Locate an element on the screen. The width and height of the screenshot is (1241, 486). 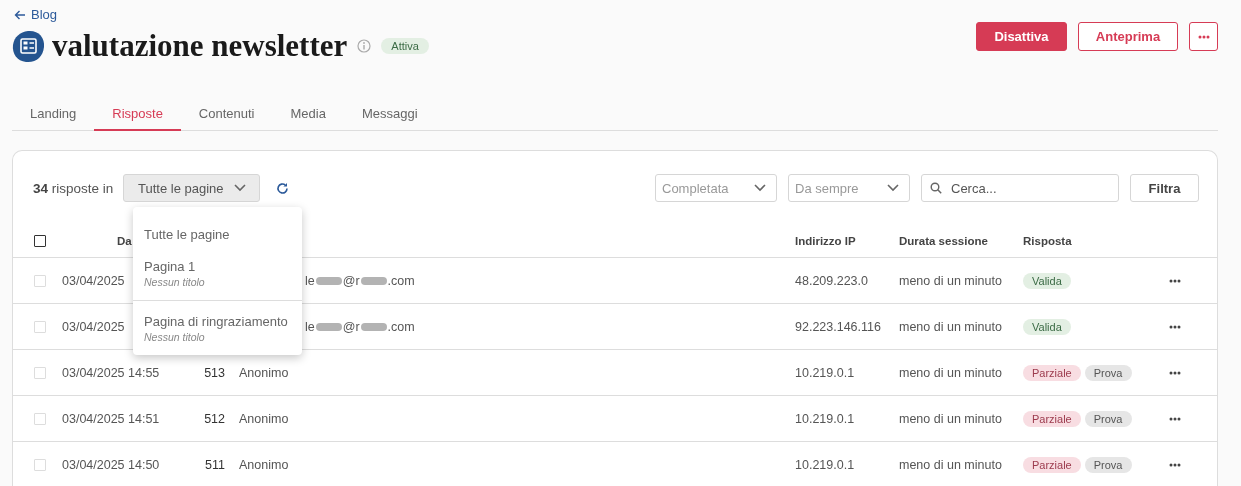
column-header: Risposta is located at coordinates (1047, 241).